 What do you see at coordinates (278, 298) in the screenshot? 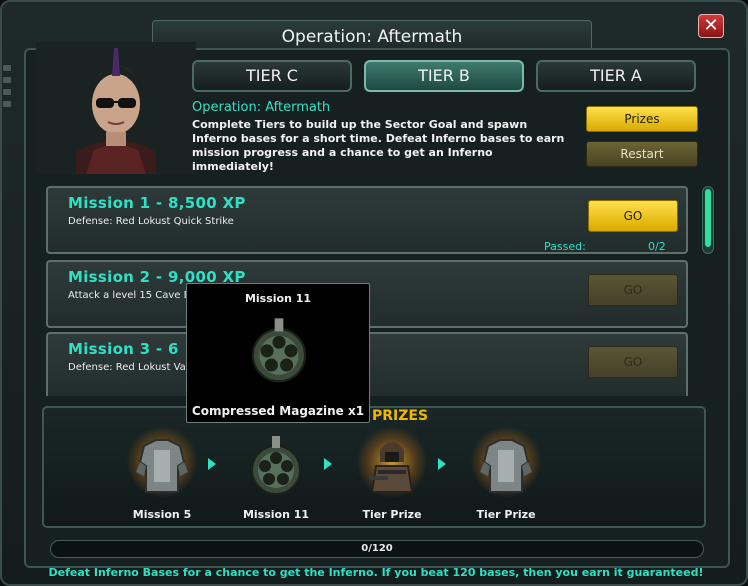
I see `tooltip-title: Mission 11` at bounding box center [278, 298].